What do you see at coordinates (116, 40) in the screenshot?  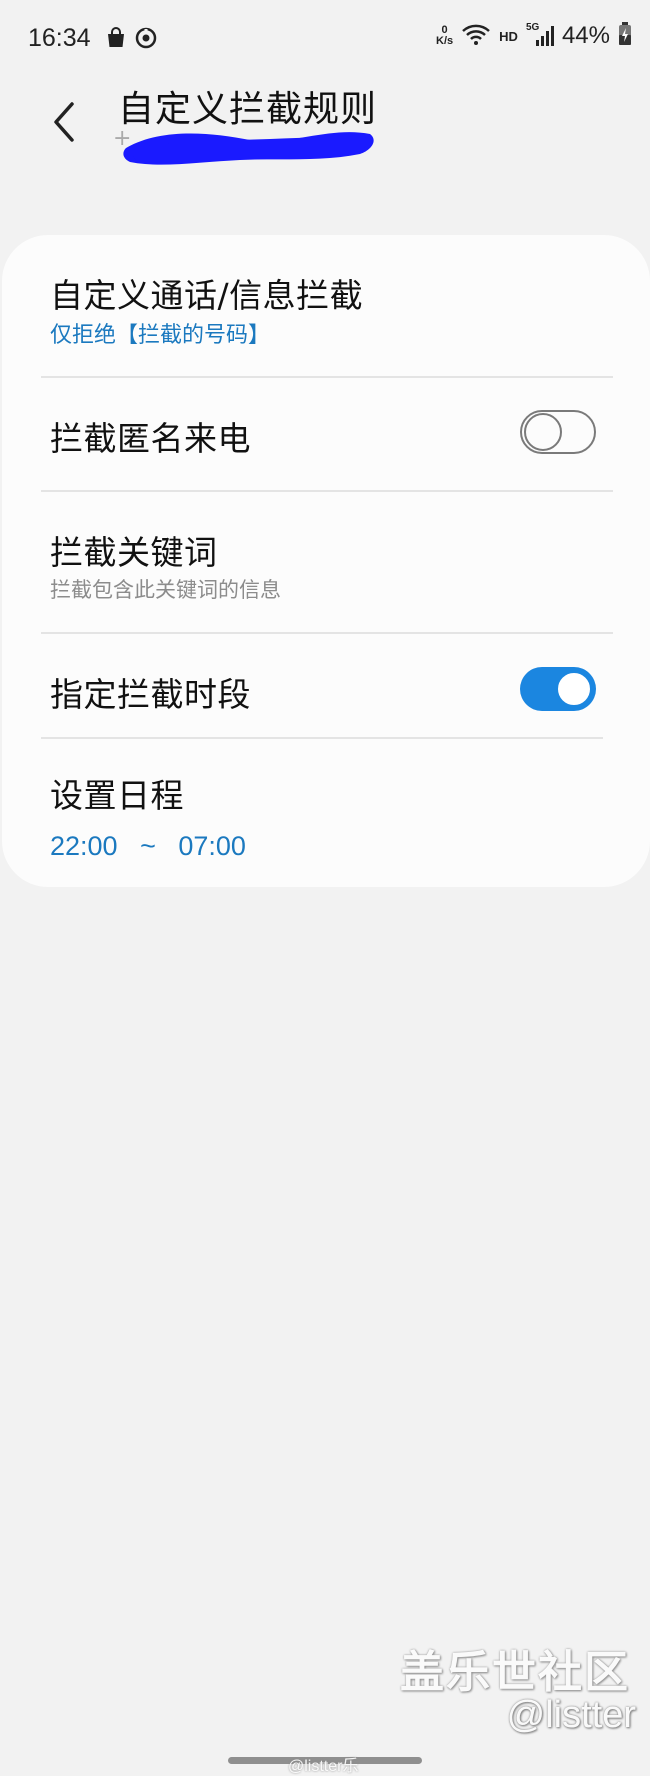 I see `shopping-bag-icon` at bounding box center [116, 40].